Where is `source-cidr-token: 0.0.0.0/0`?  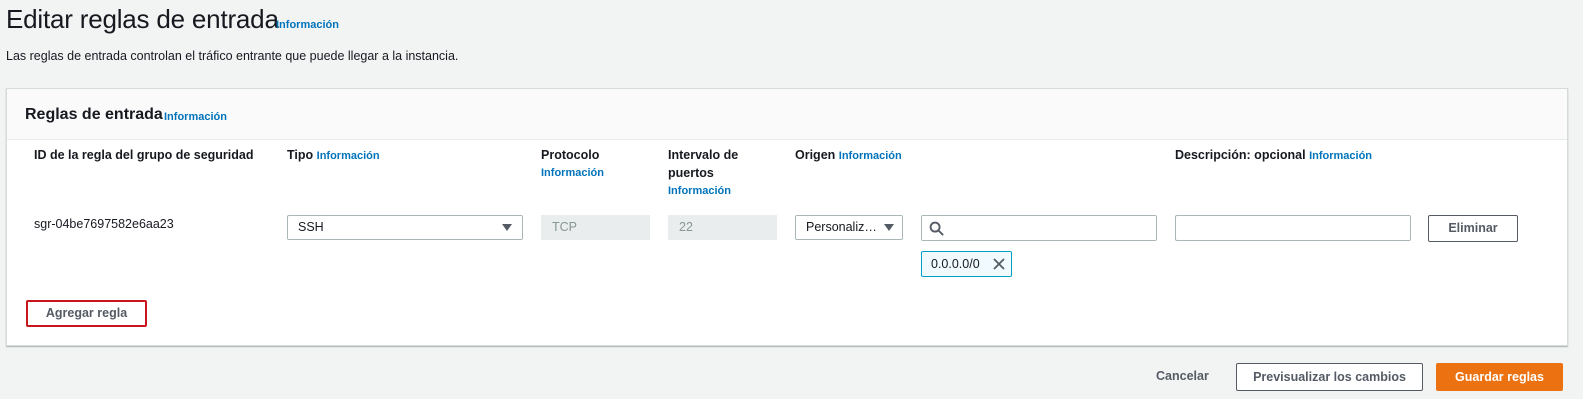 source-cidr-token: 0.0.0.0/0 is located at coordinates (966, 264).